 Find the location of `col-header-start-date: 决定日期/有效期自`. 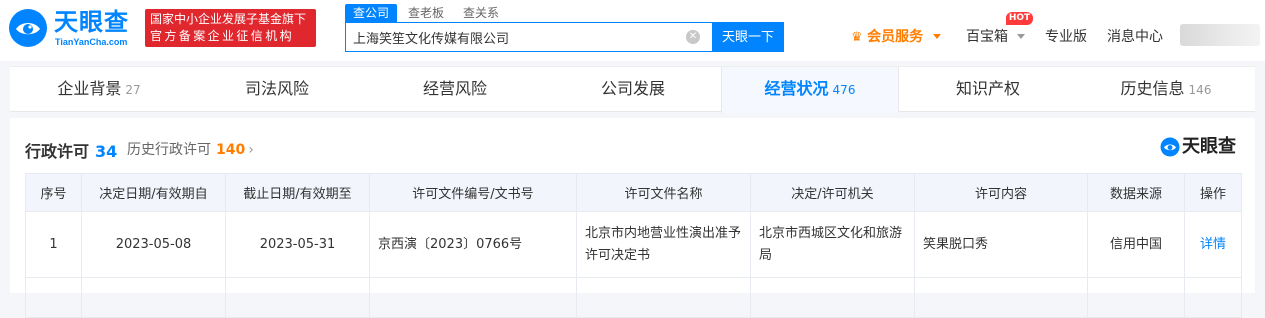

col-header-start-date: 决定日期/有效期自 is located at coordinates (153, 192).